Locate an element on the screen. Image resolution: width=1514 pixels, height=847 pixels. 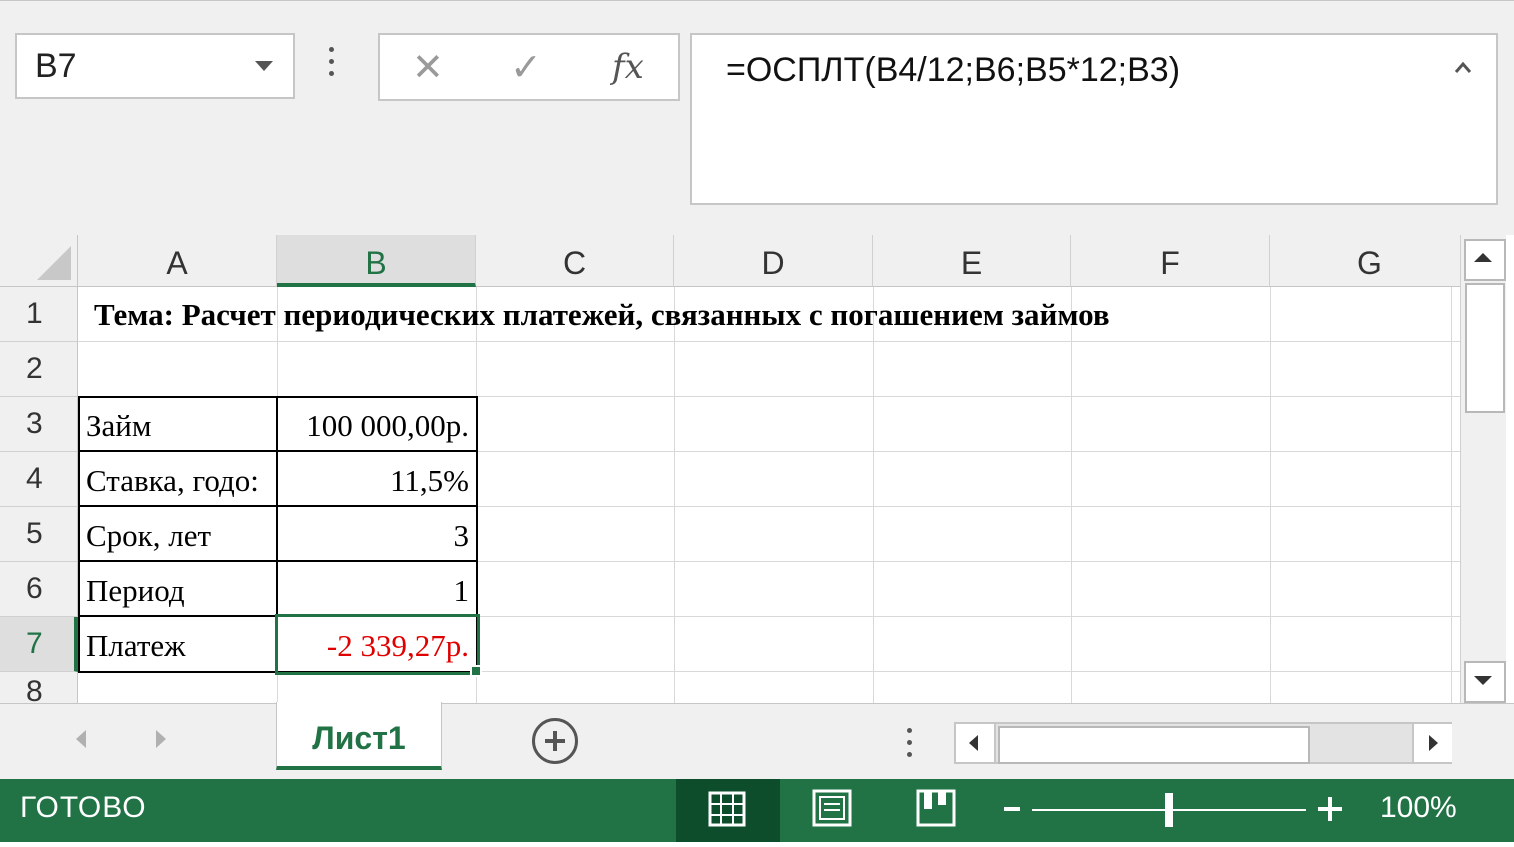
row-header-3: 3 is located at coordinates (39, 424).